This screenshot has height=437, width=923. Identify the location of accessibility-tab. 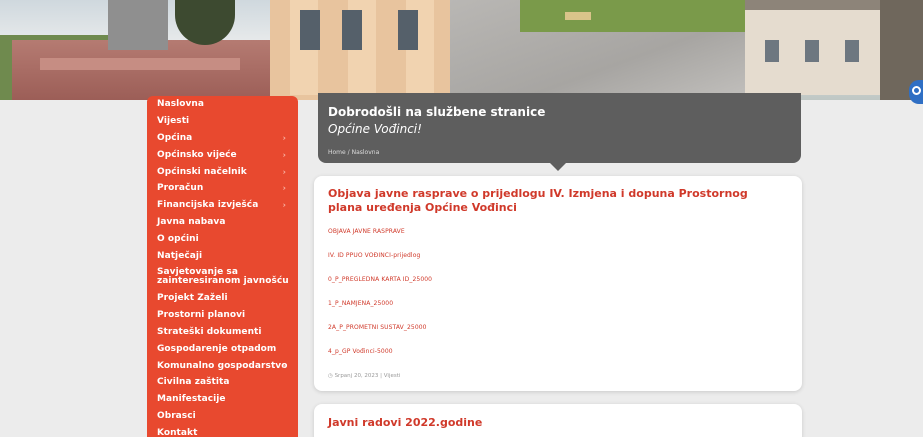
(916, 92).